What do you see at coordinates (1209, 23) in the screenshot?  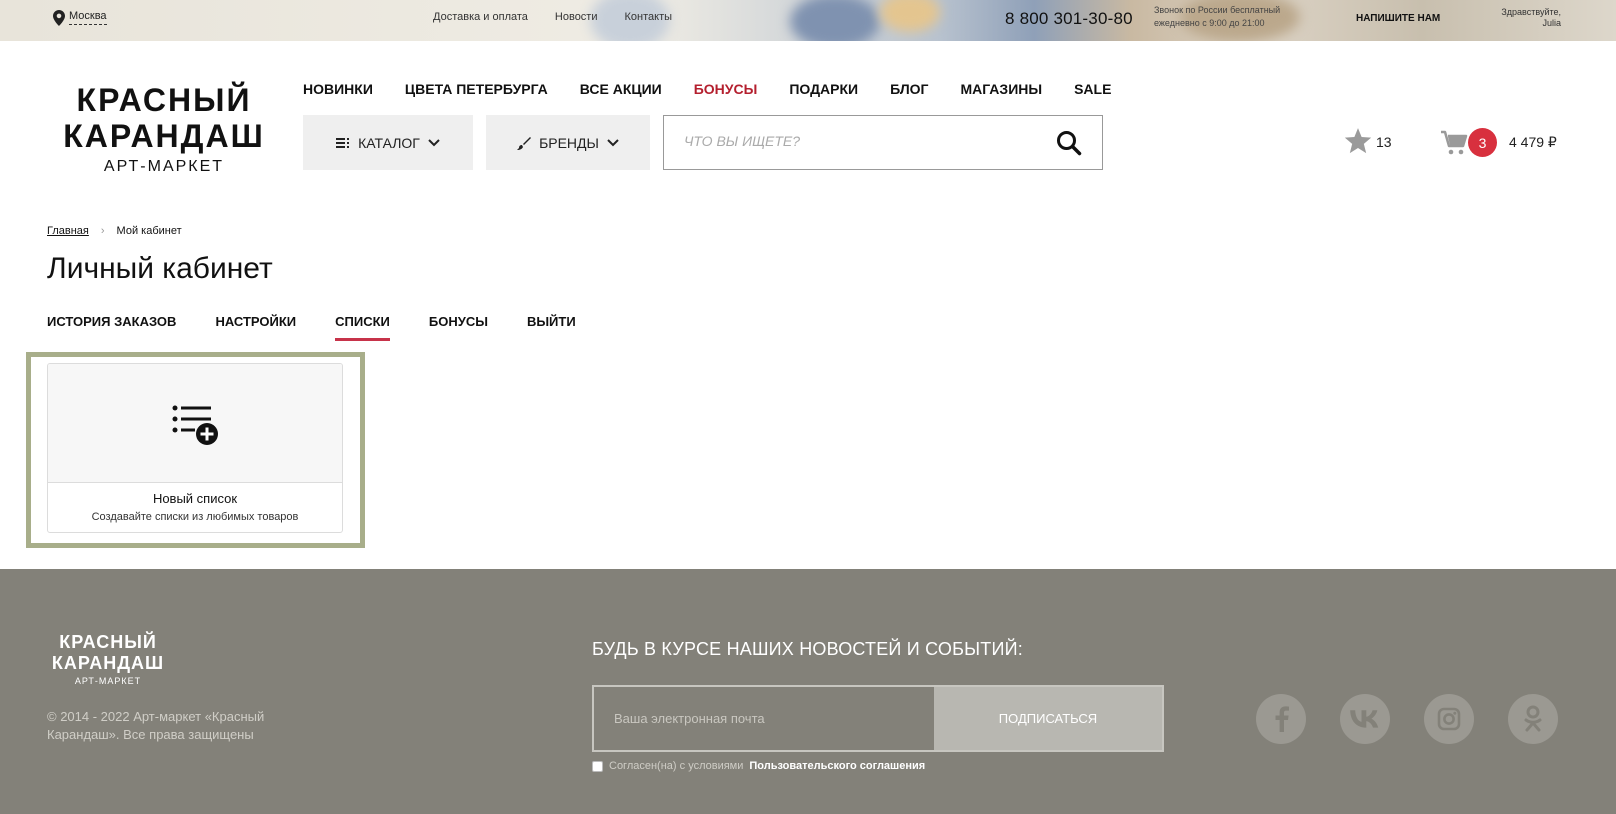 I see `phone-note-line: ежедневно с 9:00 до 21:00` at bounding box center [1209, 23].